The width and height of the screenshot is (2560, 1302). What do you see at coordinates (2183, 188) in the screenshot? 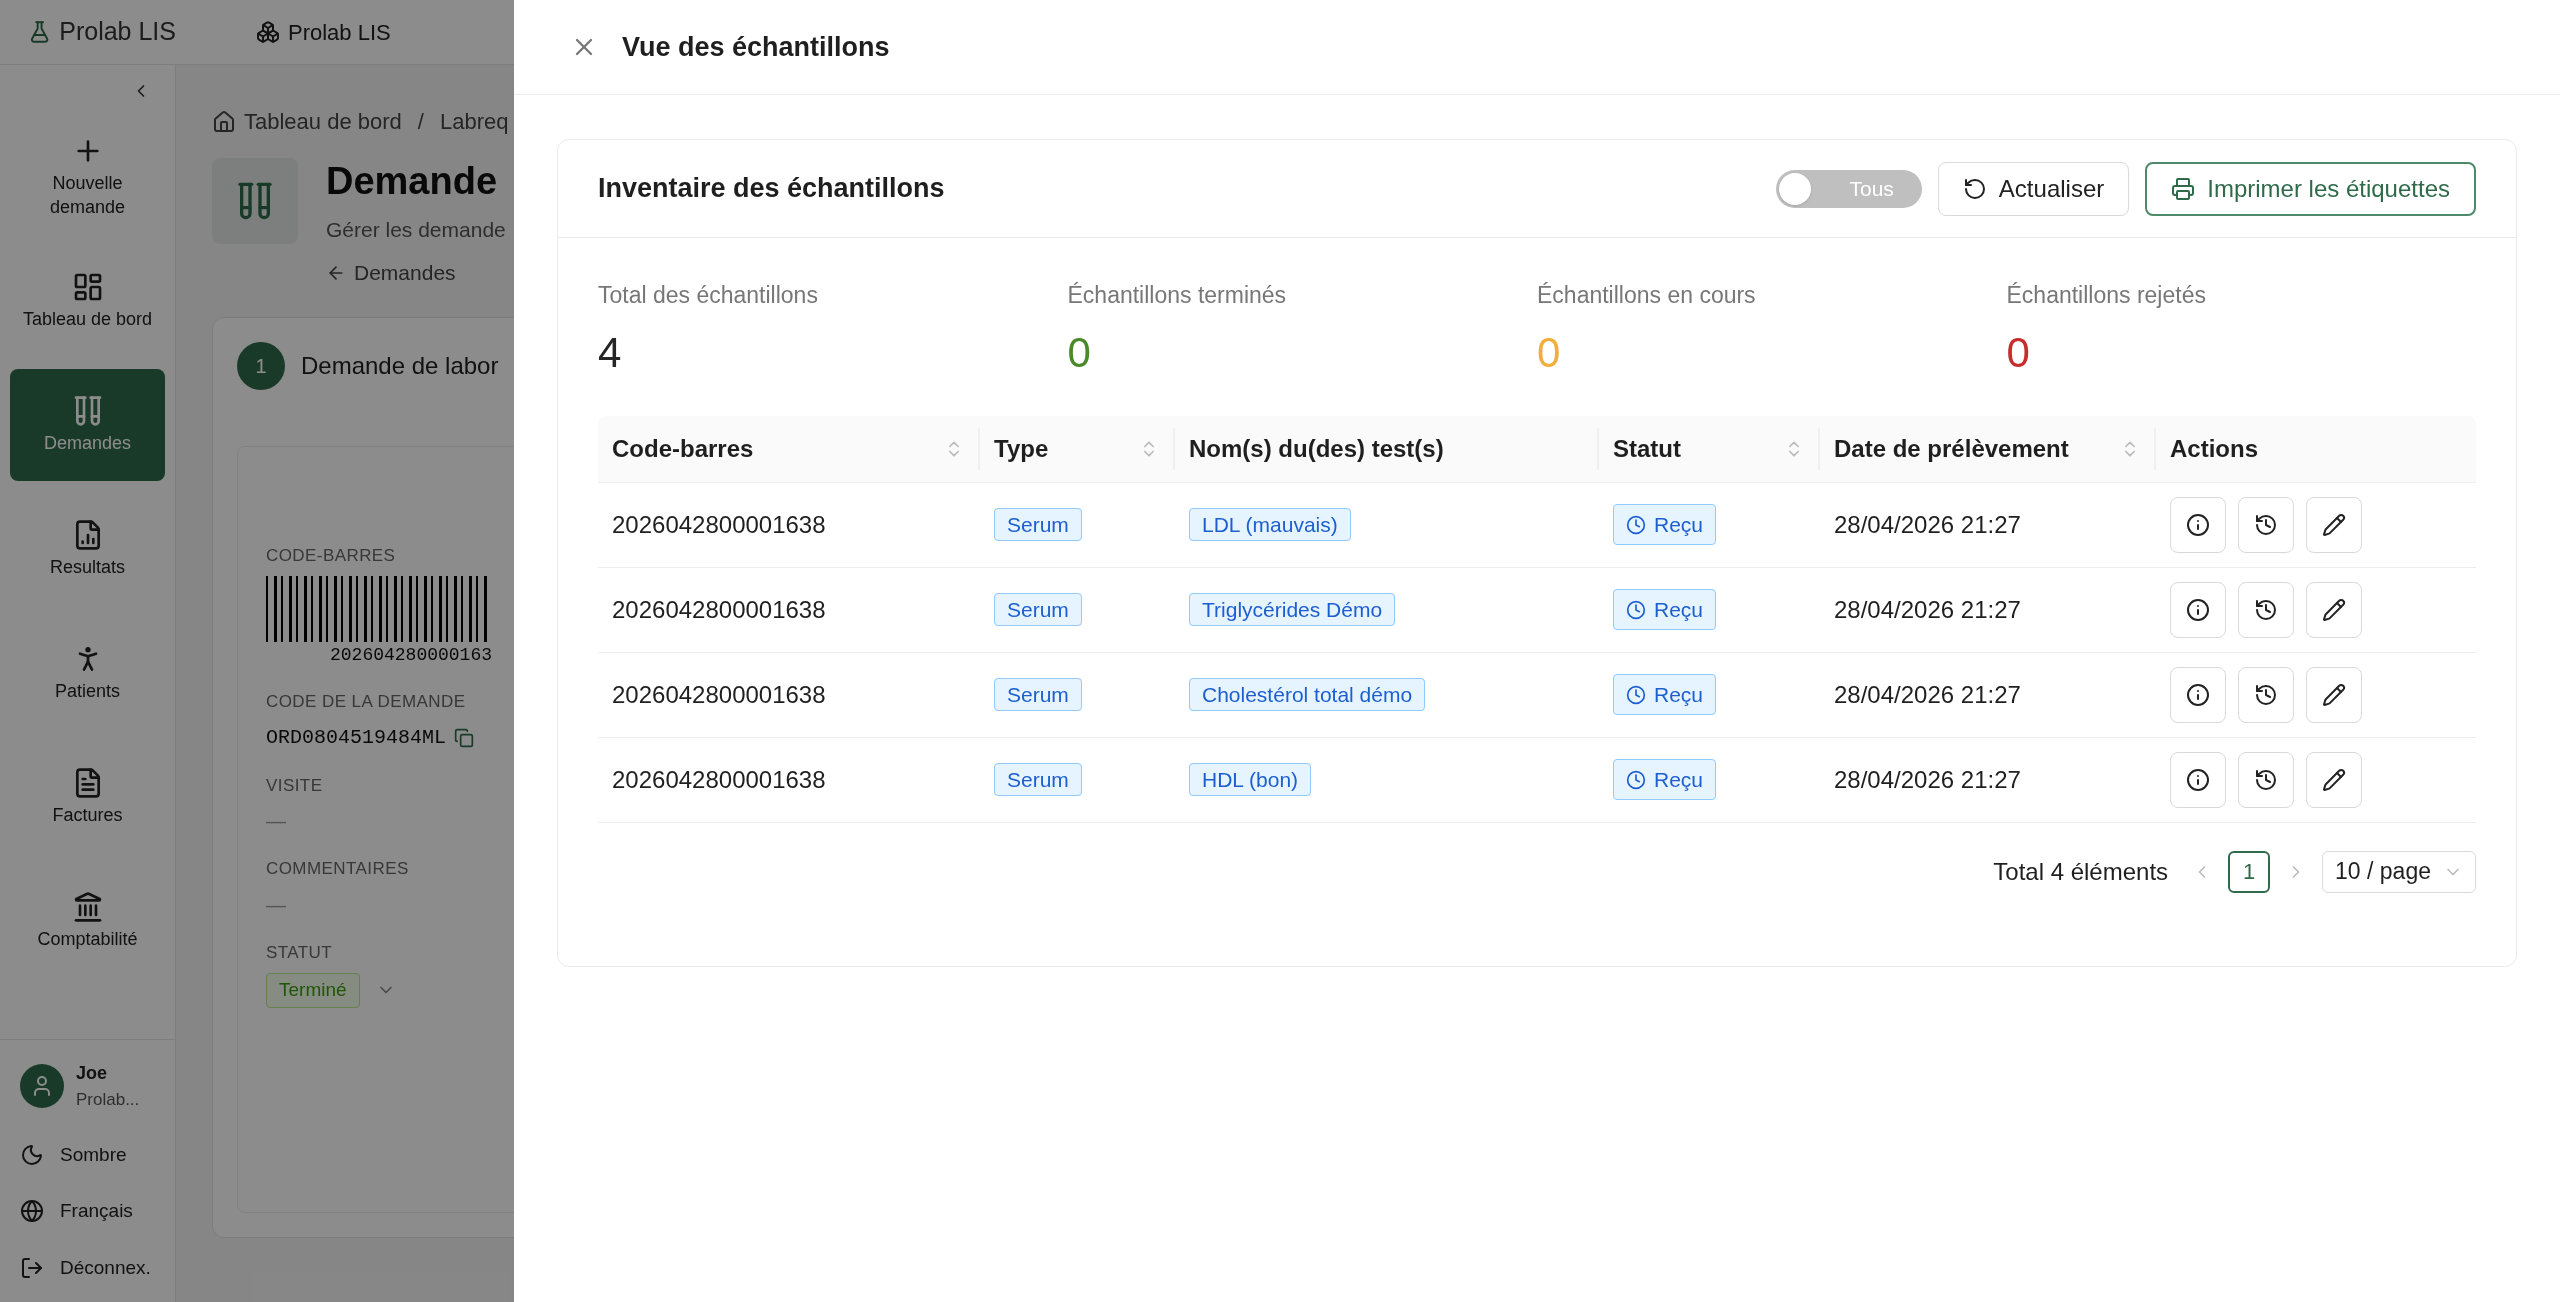
I see `printer-icon` at bounding box center [2183, 188].